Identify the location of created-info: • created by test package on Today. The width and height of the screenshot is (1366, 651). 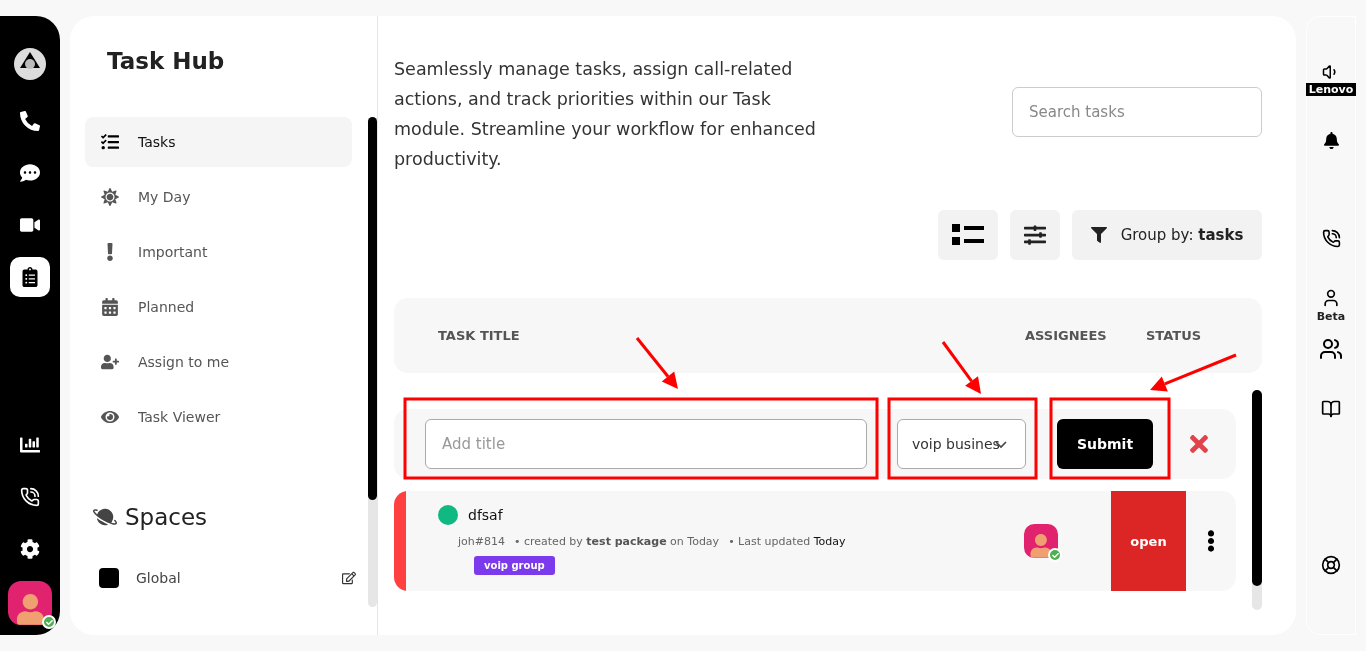
(617, 541).